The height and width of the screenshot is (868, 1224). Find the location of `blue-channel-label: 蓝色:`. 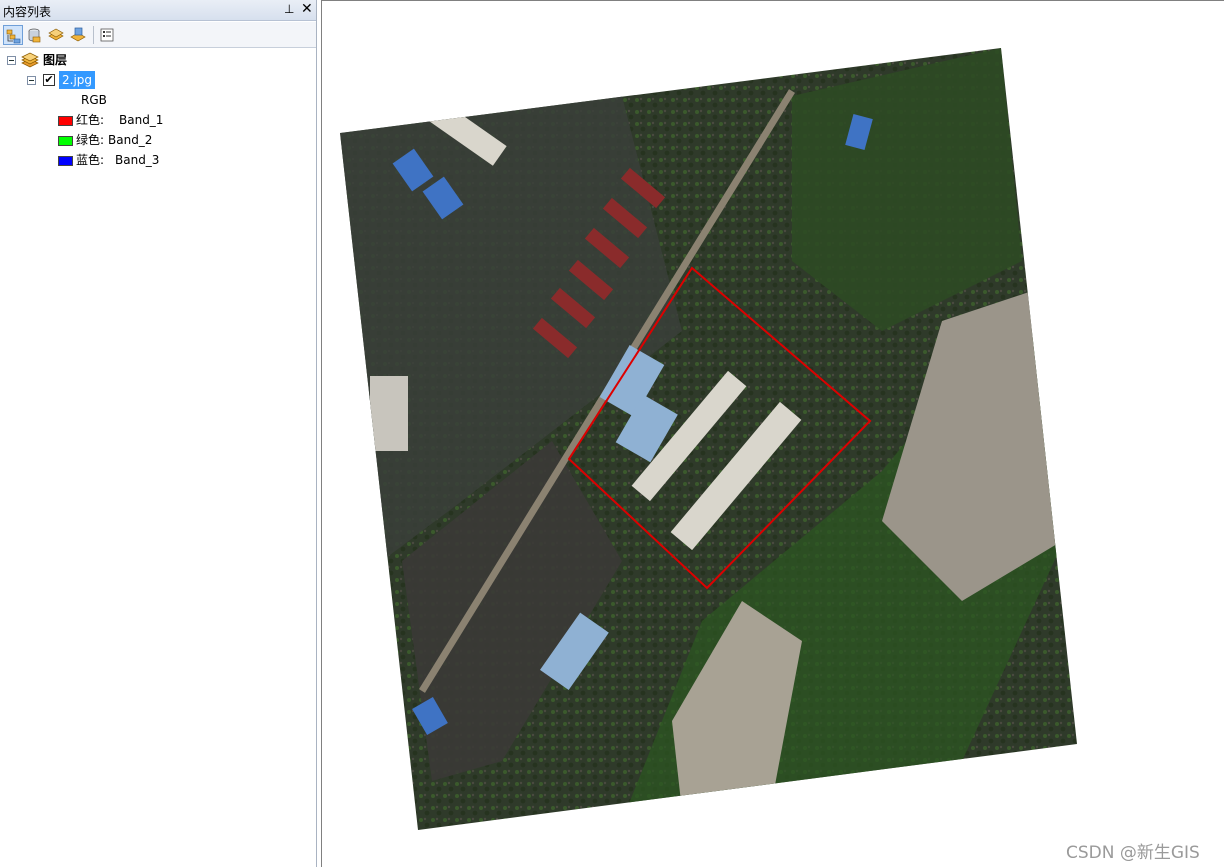

blue-channel-label: 蓝色: is located at coordinates (90, 160).